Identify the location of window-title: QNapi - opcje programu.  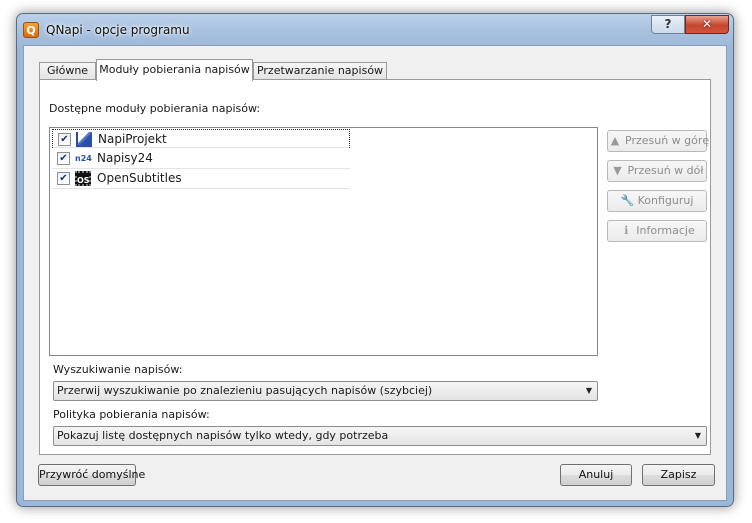
(118, 30).